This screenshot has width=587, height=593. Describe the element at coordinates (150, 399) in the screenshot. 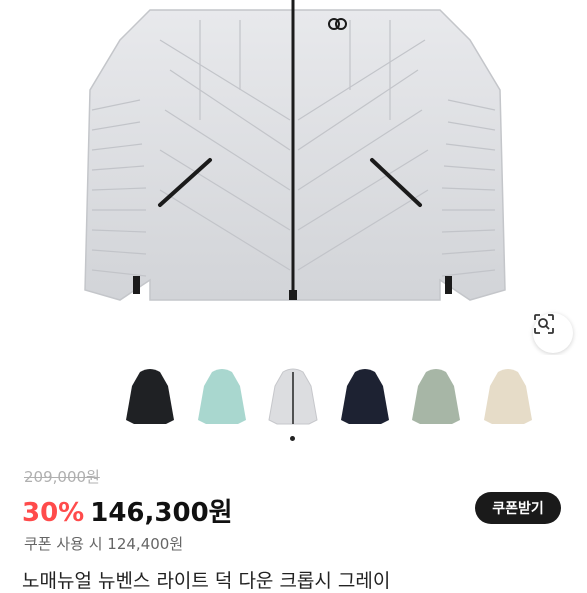

I see `color-swatch-black` at that location.